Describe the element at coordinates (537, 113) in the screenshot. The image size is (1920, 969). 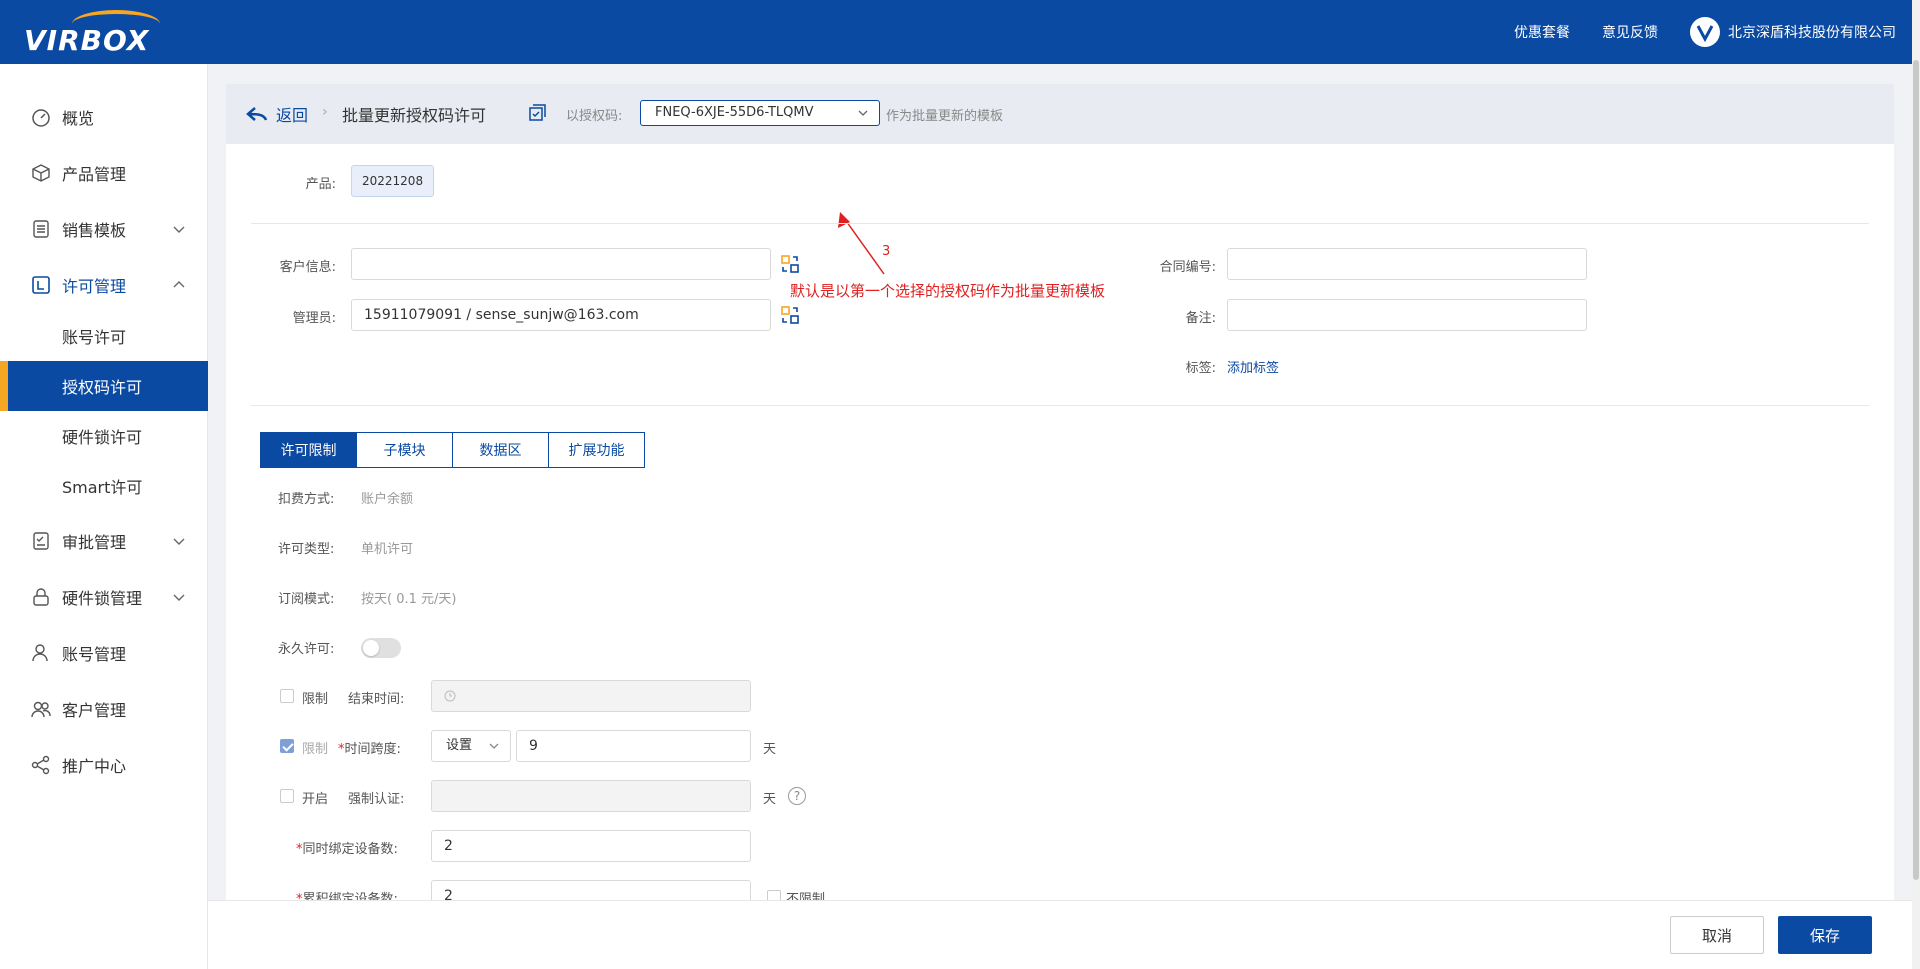
I see `copy-template-icon` at that location.